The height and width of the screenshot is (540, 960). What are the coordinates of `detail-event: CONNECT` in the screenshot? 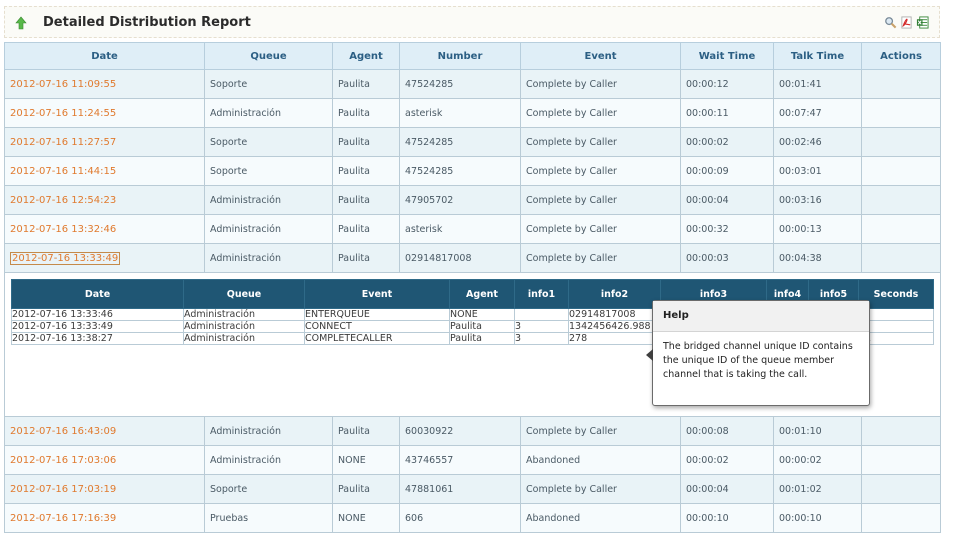 It's located at (377, 326).